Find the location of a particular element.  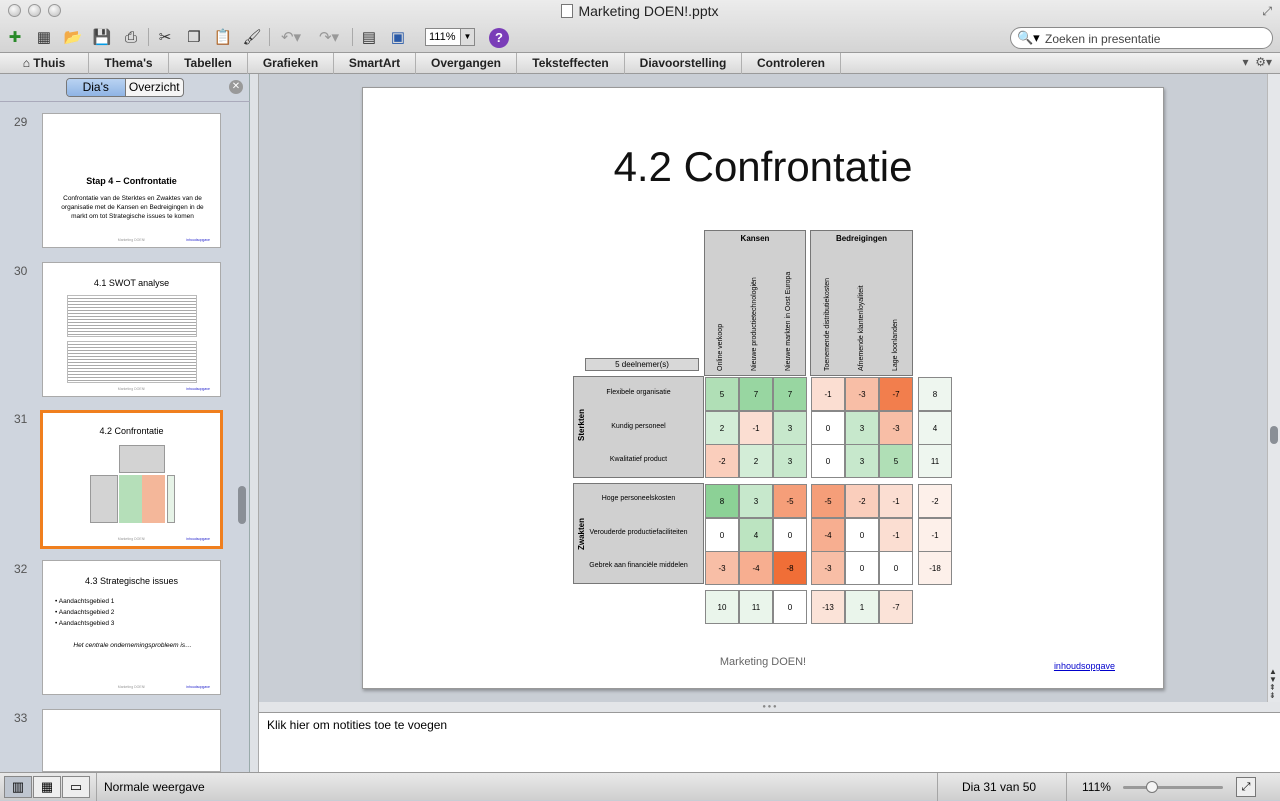

notes-placeholder: Klik hier om notities toe te voegen is located at coordinates (357, 725).